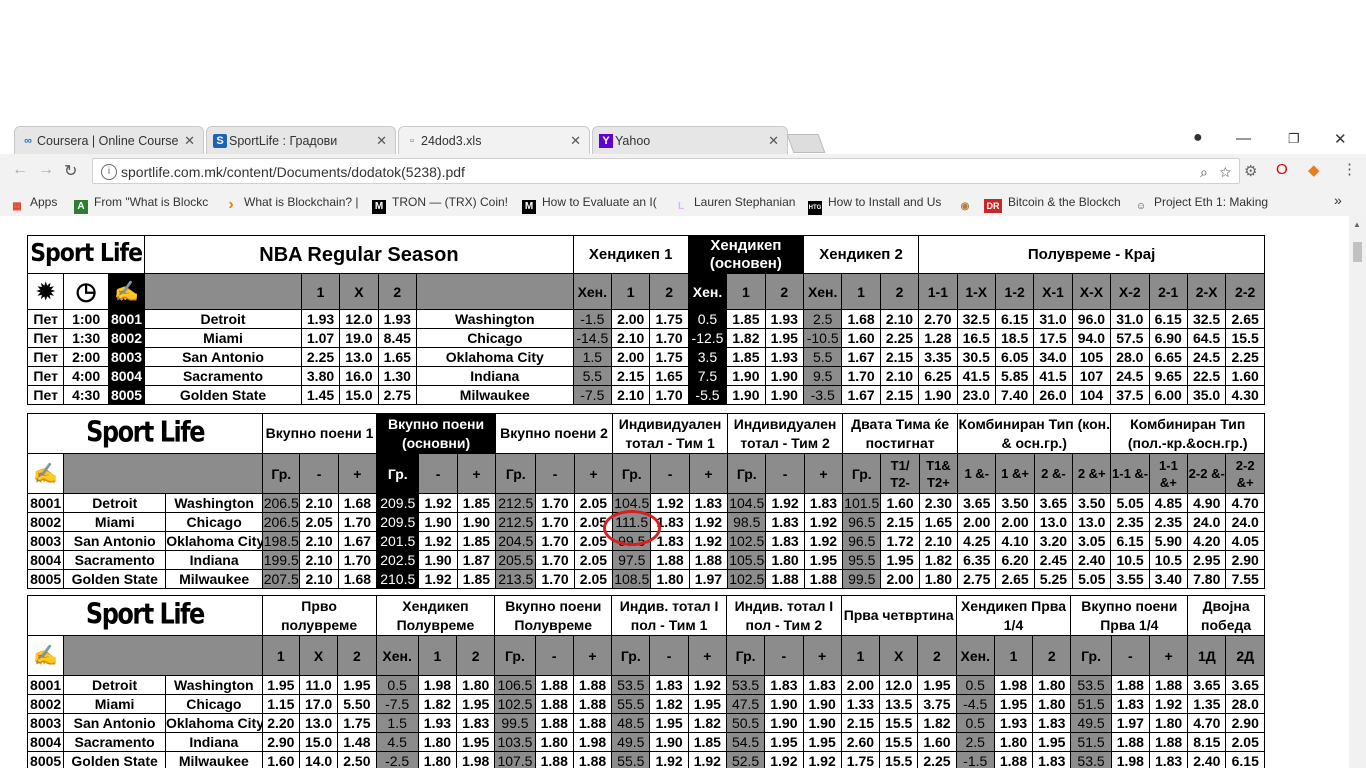 Image resolution: width=1366 pixels, height=768 pixels. Describe the element at coordinates (357, 723) in the screenshot. I see `table-cell: 1.75` at that location.